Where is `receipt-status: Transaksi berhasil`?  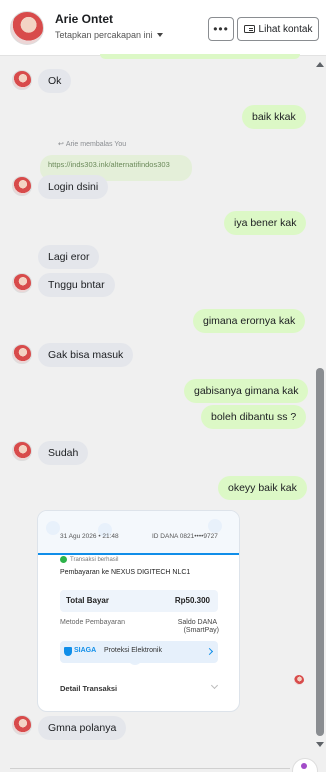 receipt-status: Transaksi berhasil is located at coordinates (89, 559).